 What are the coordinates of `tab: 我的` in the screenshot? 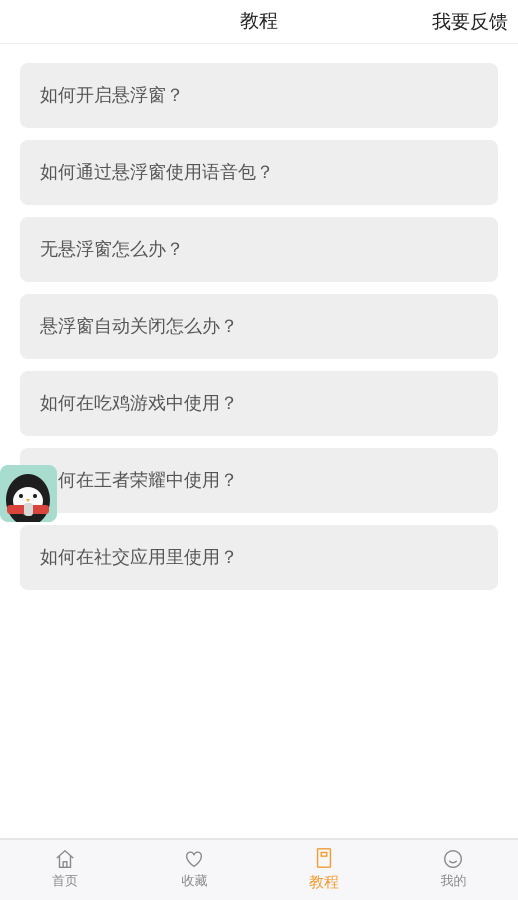 It's located at (453, 870).